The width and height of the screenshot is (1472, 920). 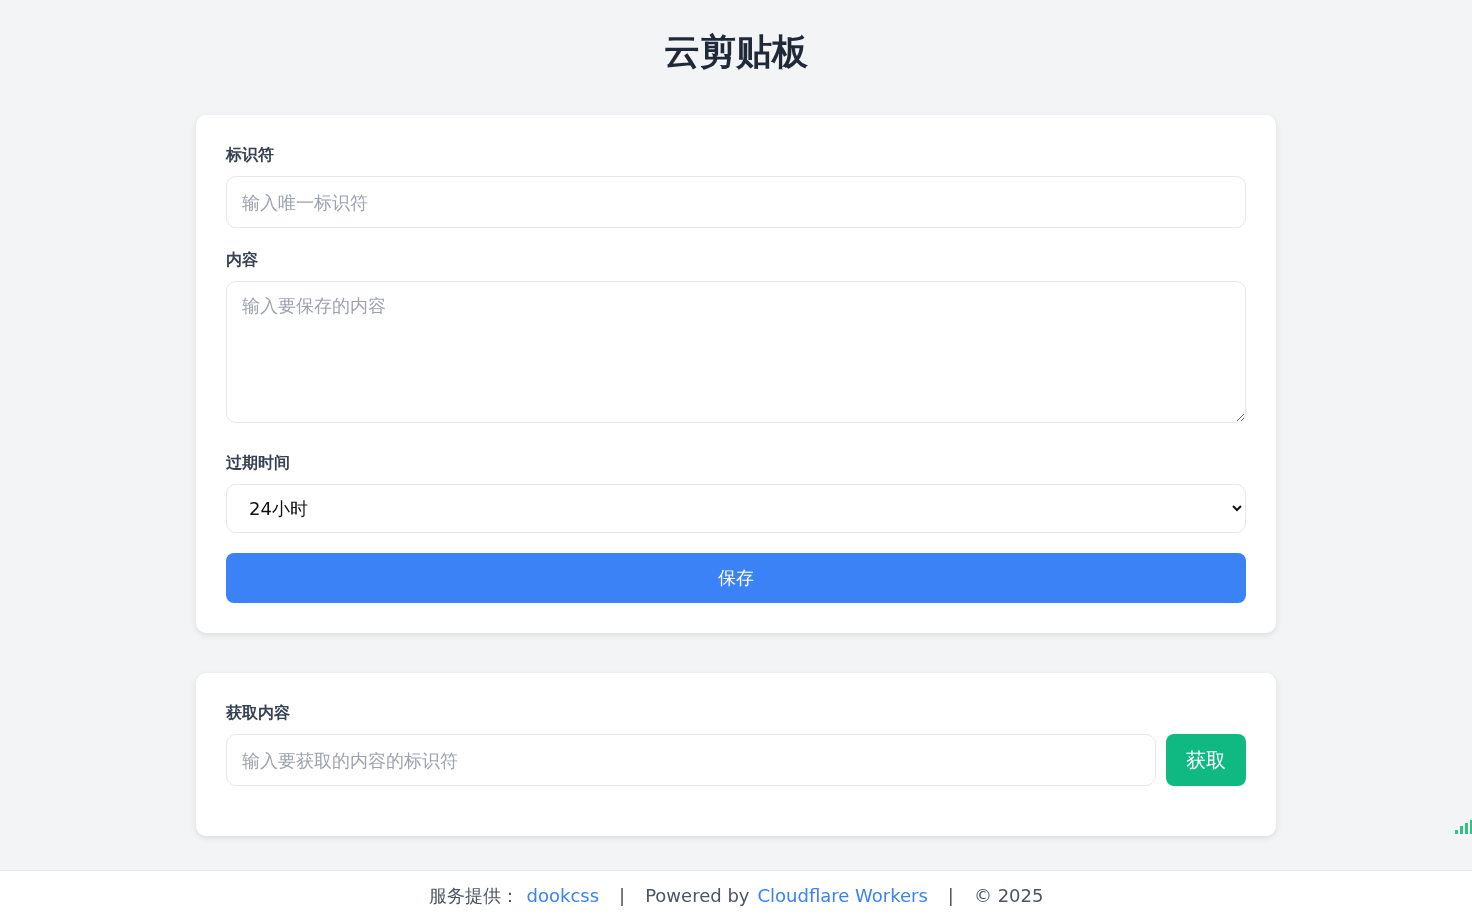 What do you see at coordinates (736, 578) in the screenshot?
I see `save-button: 保存` at bounding box center [736, 578].